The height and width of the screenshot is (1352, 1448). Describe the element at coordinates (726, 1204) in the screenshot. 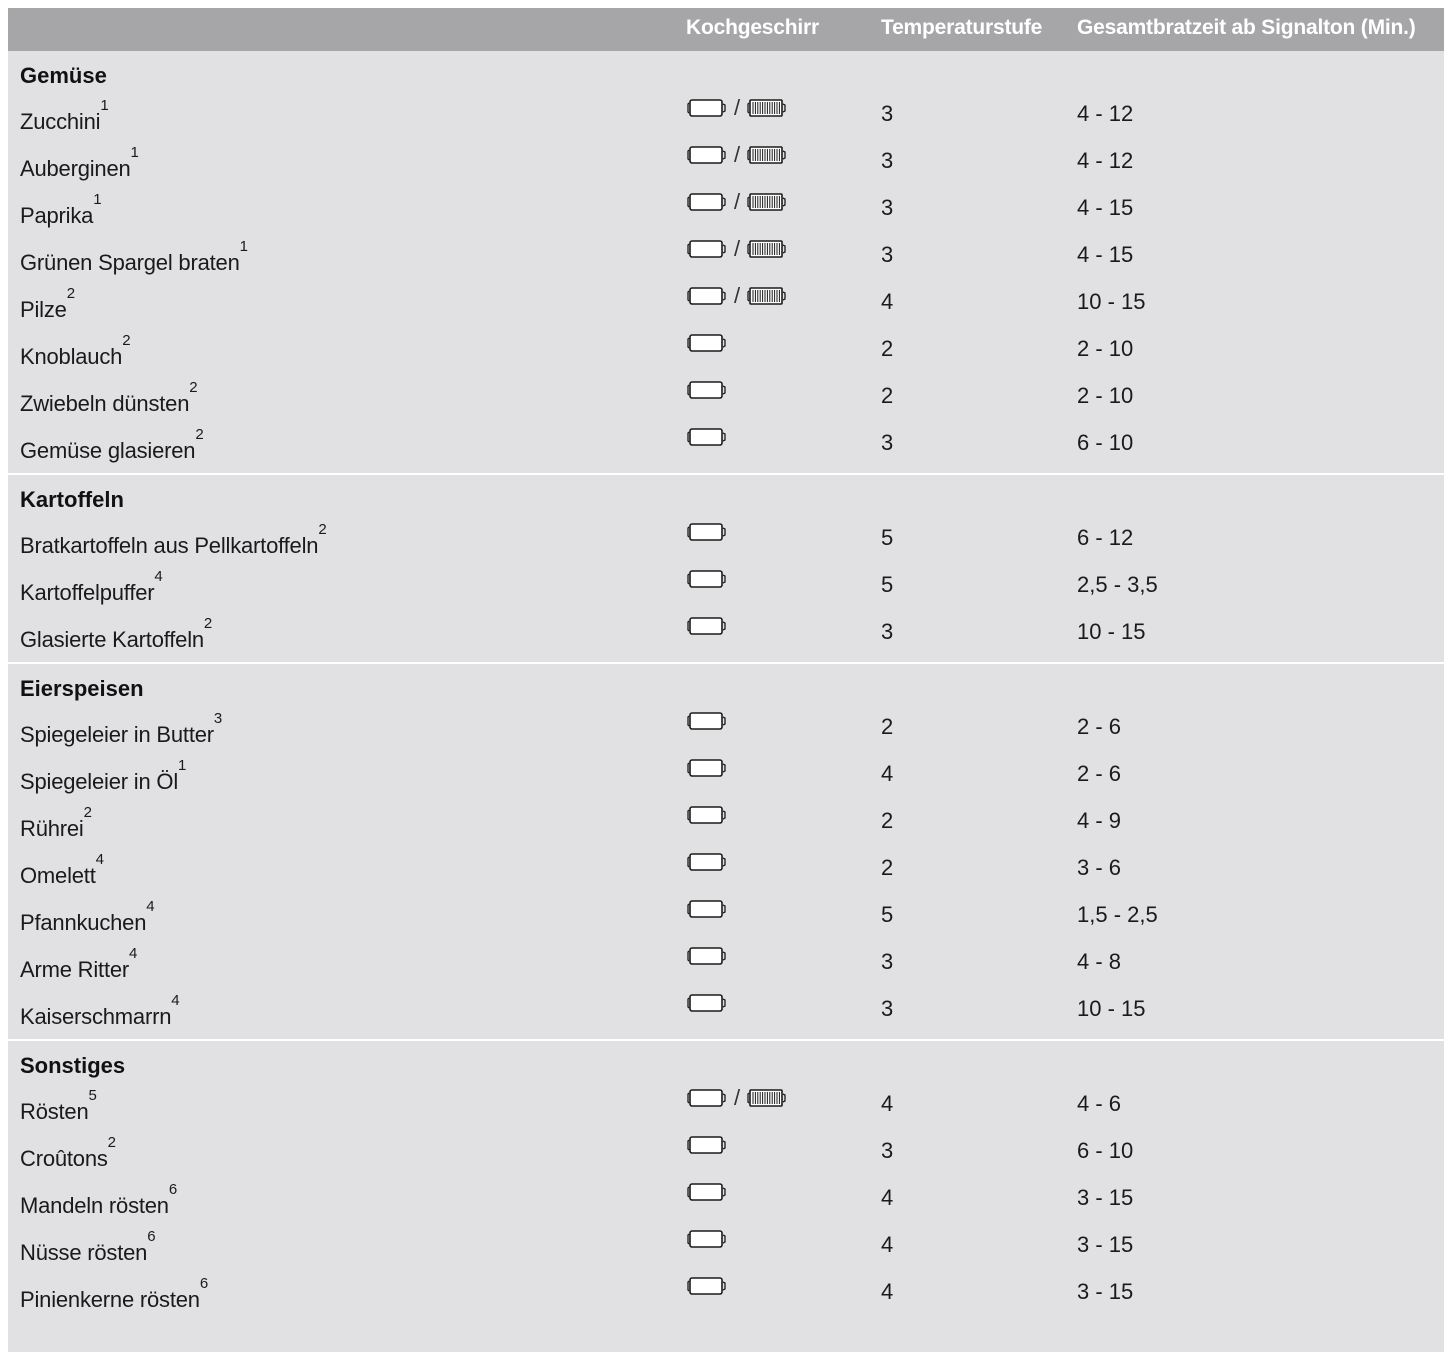

I see `table-row: Mandeln rösten6 4 3 - 15` at that location.